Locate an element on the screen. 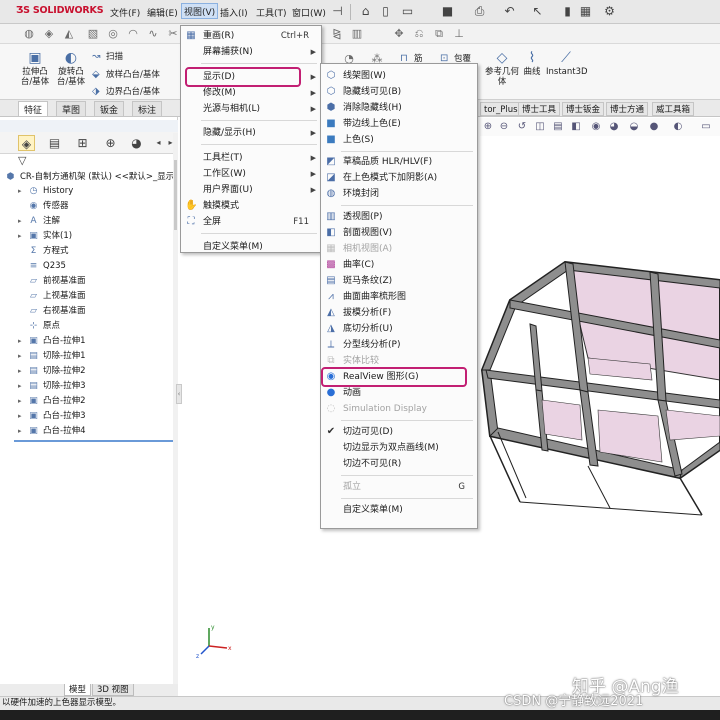 Image resolution: width=720 pixels, height=720 pixels. circle-tool-icon: ◎ is located at coordinates (113, 34).